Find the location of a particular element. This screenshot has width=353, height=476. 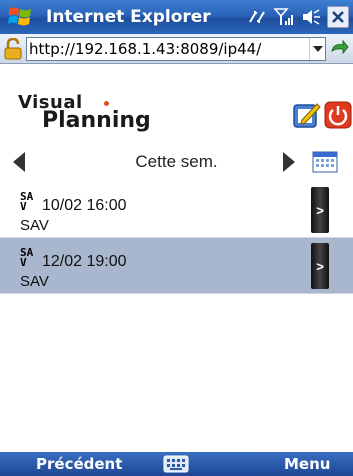

lock-icon is located at coordinates (13, 49).